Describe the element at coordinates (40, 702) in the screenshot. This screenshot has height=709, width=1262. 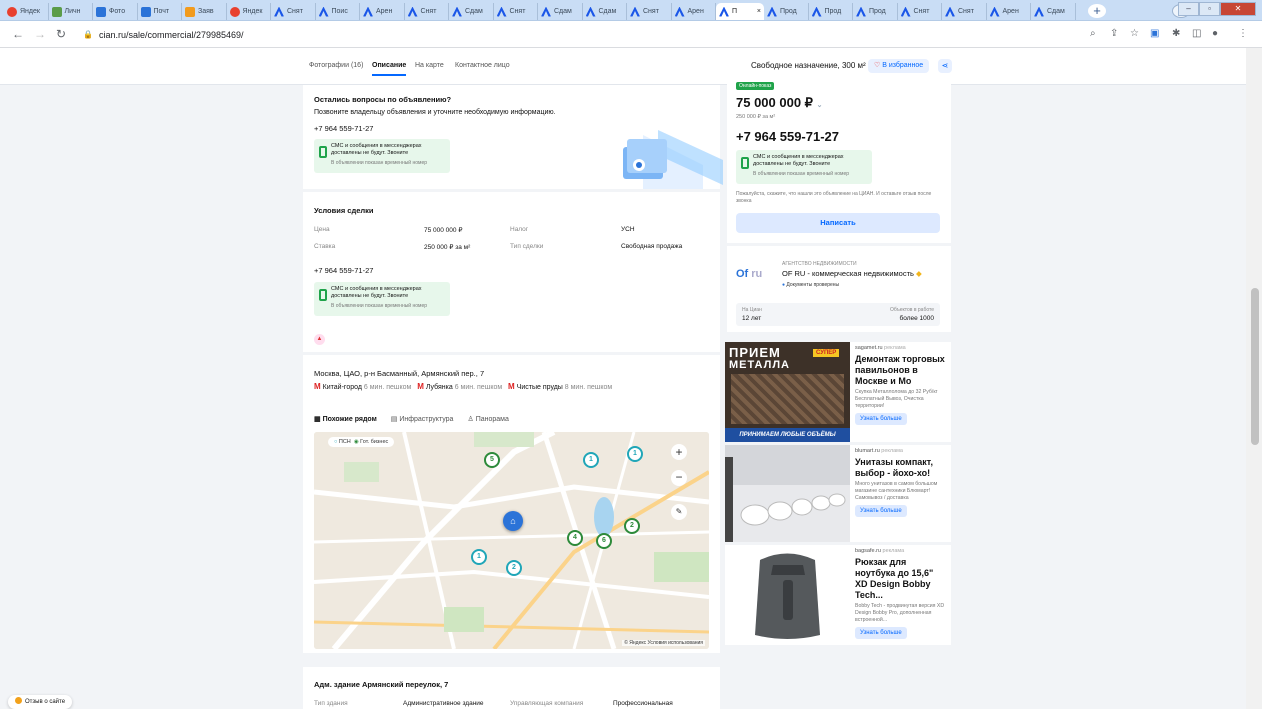
I see `feedback-button: Отзыв о сайте` at that location.